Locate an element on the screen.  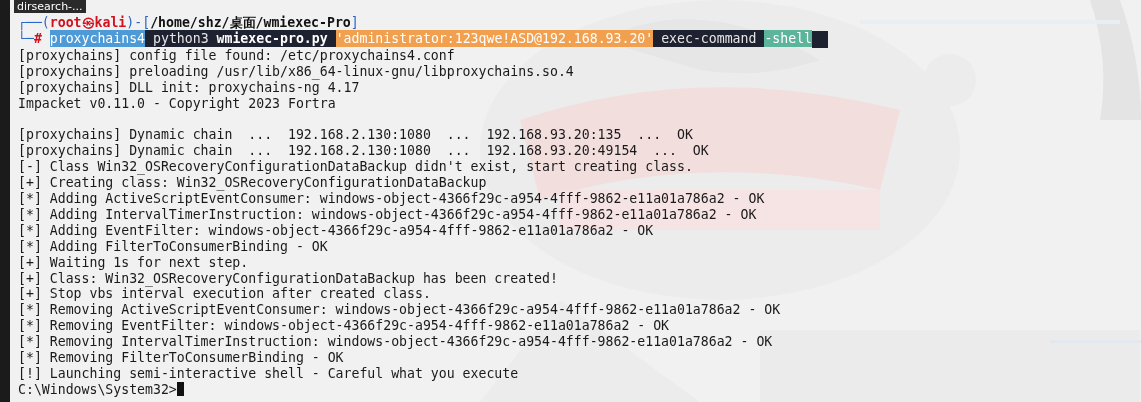
output-line: [+] Class: Win32_OSRecoveryConfigurationDataBackup has been created! is located at coordinates (288, 278).